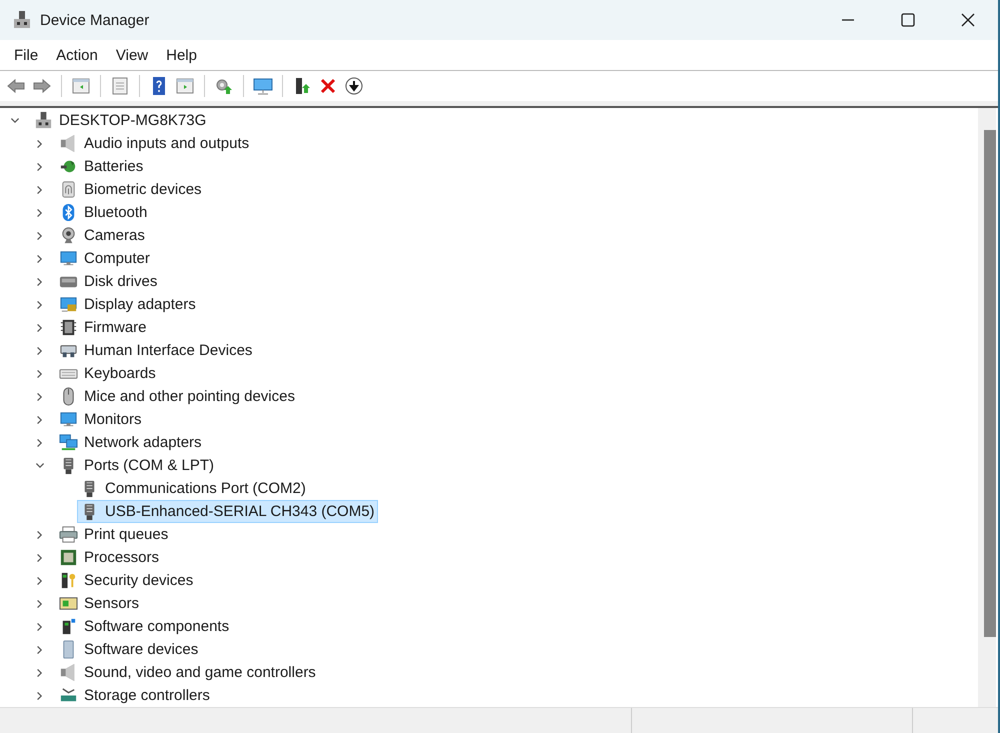  What do you see at coordinates (130, 442) in the screenshot?
I see `tree-item: Network adapters` at bounding box center [130, 442].